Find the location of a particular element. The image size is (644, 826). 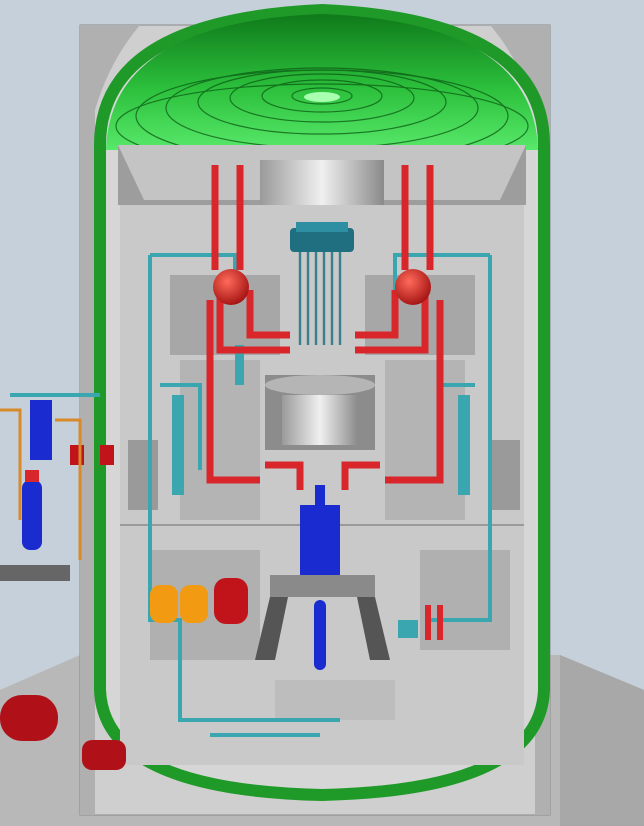

steam-generator-left is located at coordinates (231, 287).